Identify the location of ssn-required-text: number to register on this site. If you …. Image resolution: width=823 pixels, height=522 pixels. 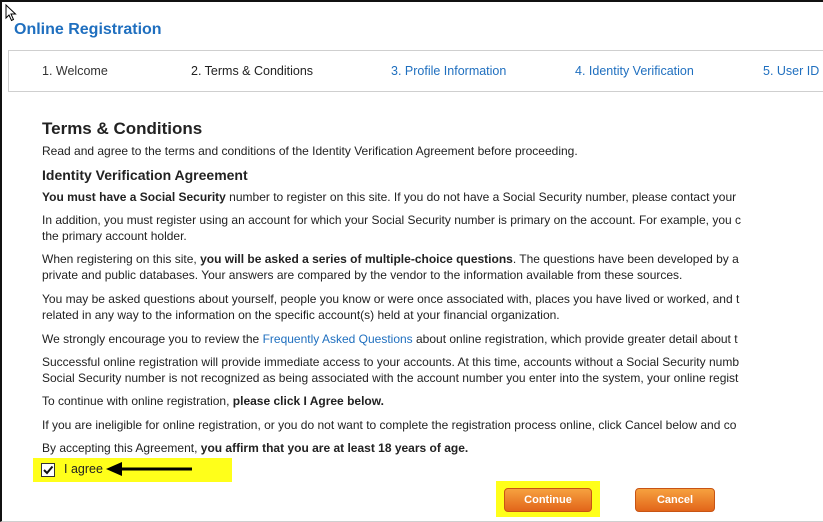
(481, 197).